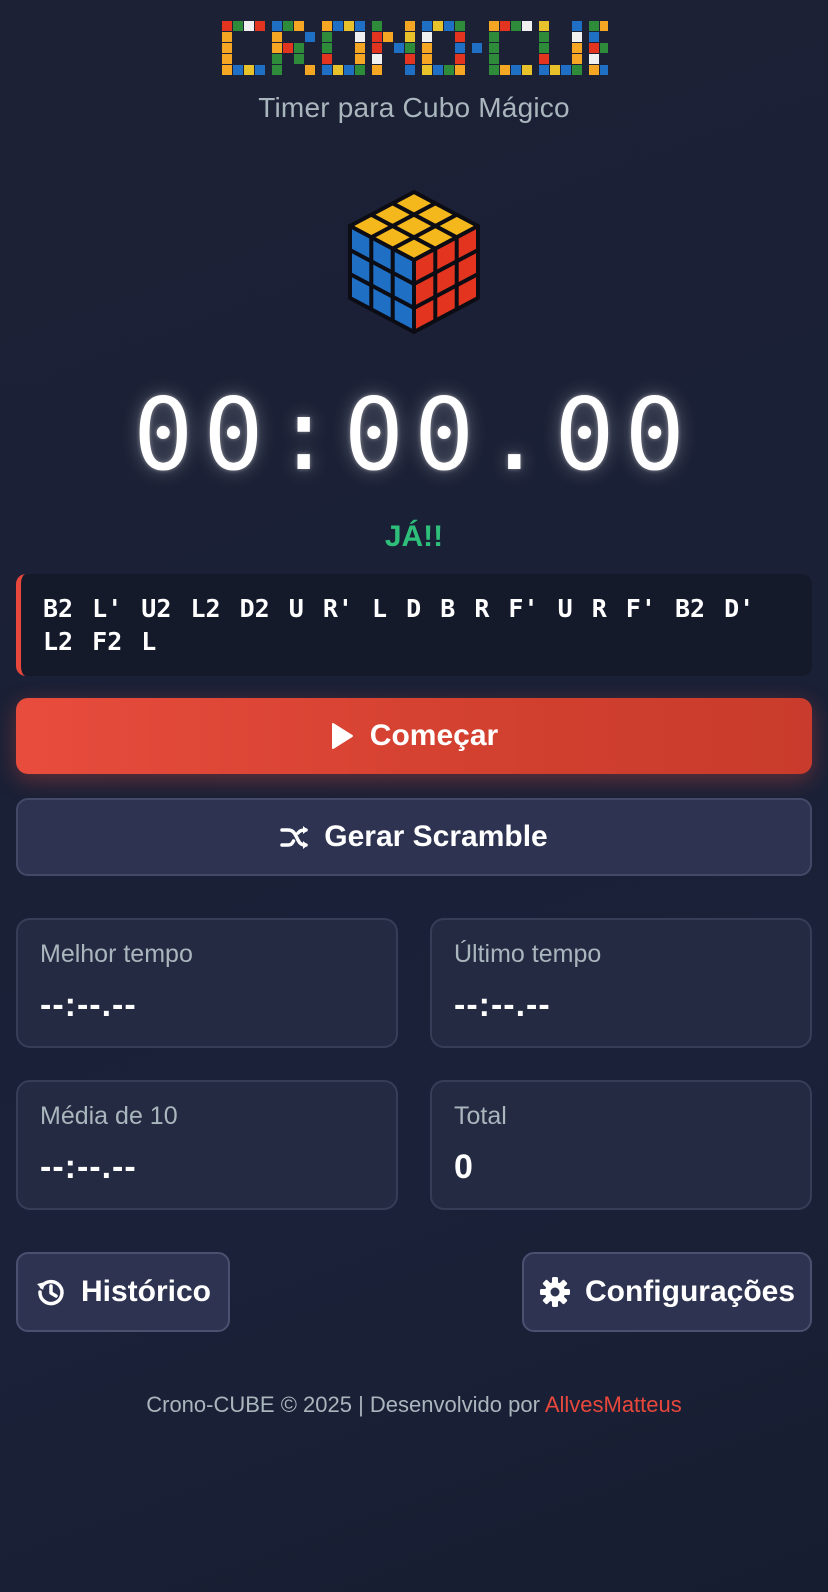  Describe the element at coordinates (207, 1145) in the screenshot. I see `stat-average-10: Média de 10 --:--.--` at that location.